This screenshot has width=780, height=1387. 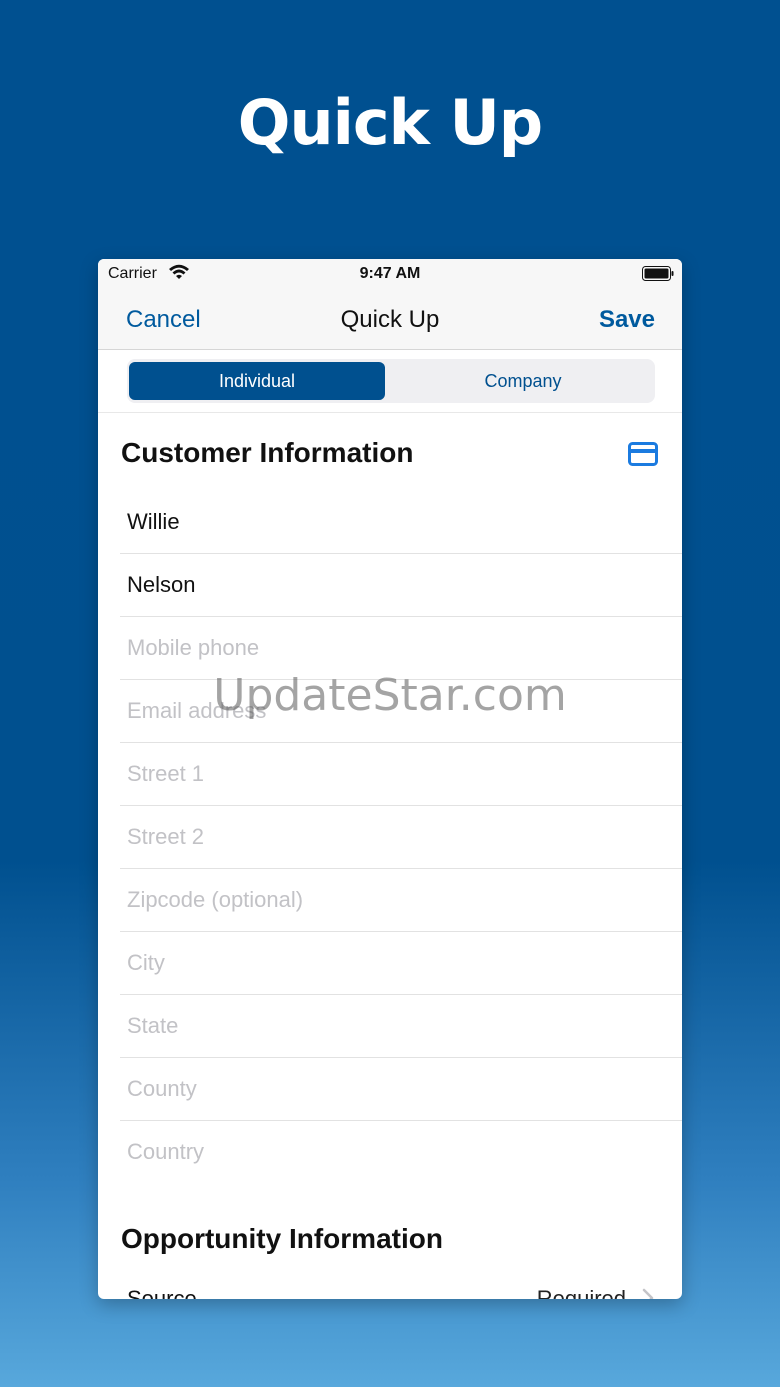 I want to click on county-row, so click(x=401, y=1089).